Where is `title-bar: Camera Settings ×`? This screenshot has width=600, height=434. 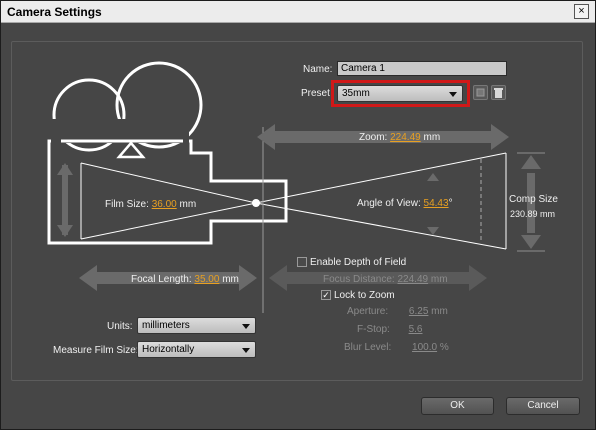
title-bar: Camera Settings × is located at coordinates (298, 12).